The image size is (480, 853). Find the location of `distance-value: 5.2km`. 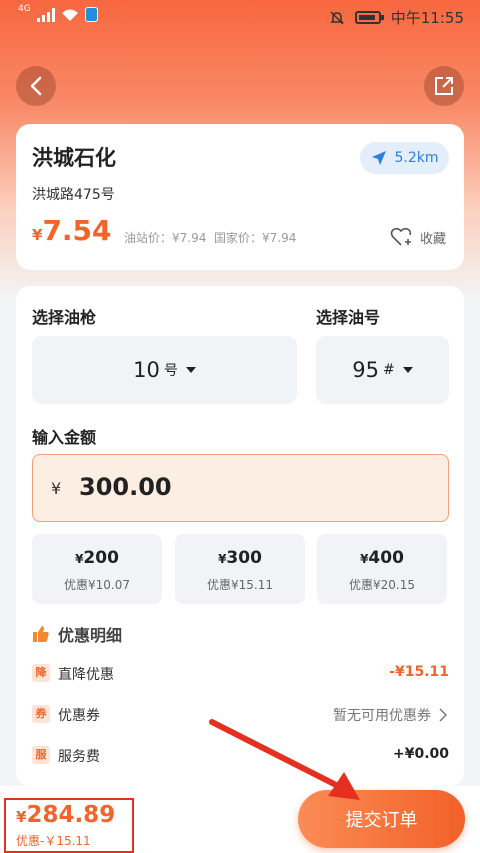

distance-value: 5.2km is located at coordinates (416, 158).